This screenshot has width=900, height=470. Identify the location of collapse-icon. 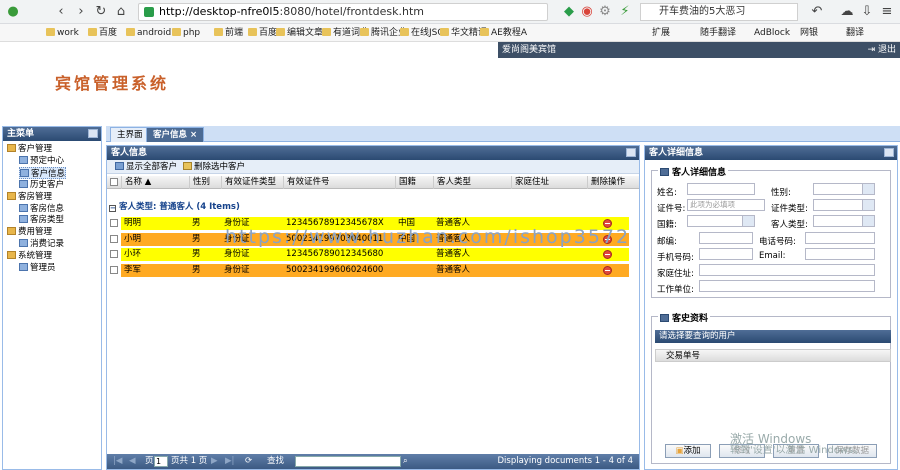
(93, 133).